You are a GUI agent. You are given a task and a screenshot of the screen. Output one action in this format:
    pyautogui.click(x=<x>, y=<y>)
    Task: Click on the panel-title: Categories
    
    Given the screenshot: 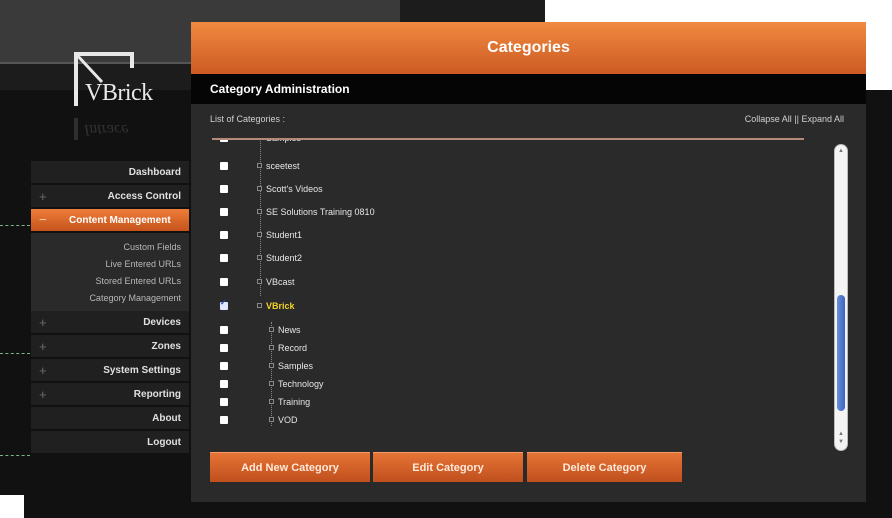 What is the action you would take?
    pyautogui.click(x=528, y=48)
    